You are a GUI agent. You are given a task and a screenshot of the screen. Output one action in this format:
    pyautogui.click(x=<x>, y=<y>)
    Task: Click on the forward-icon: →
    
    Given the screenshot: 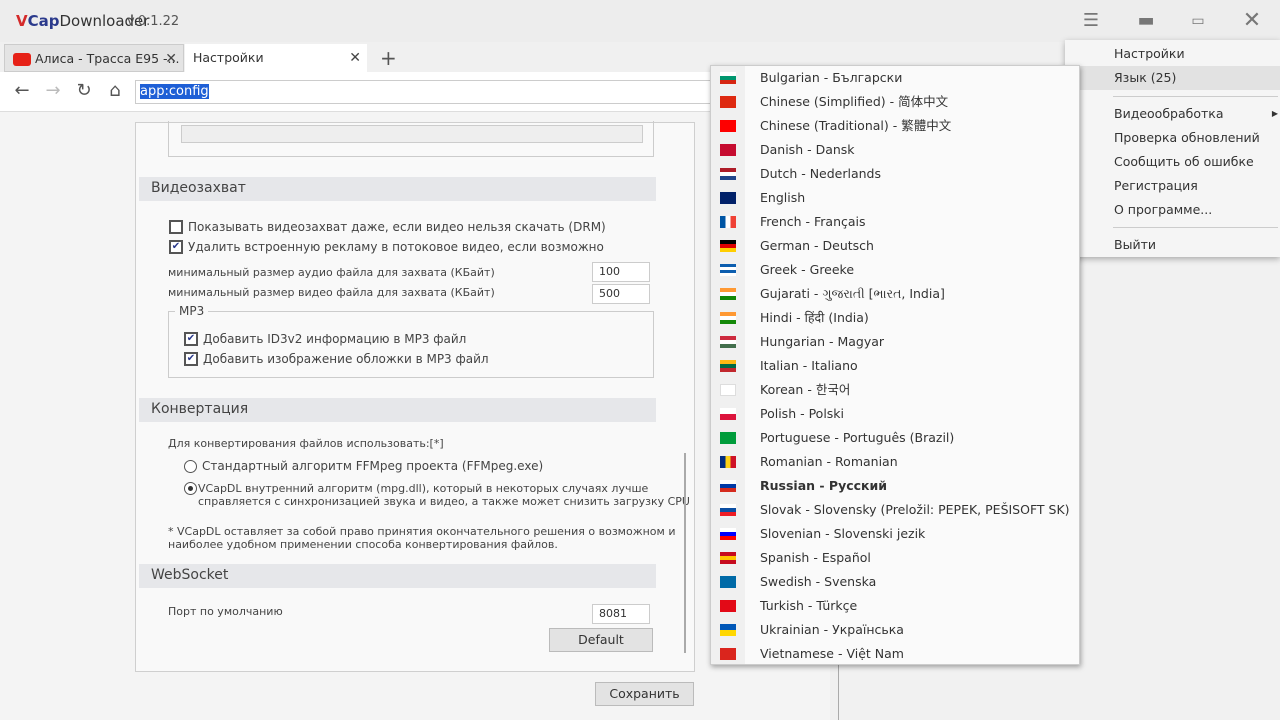 What is the action you would take?
    pyautogui.click(x=53, y=90)
    